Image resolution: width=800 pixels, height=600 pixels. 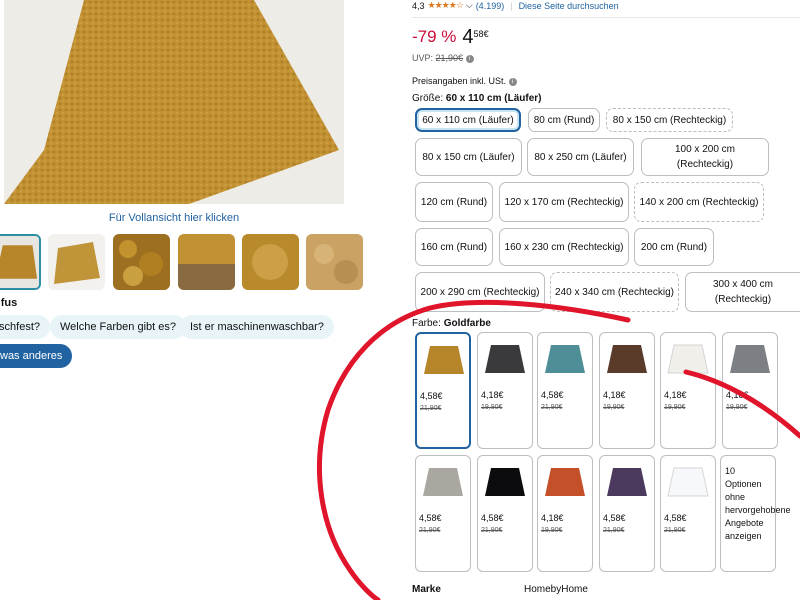 What do you see at coordinates (688, 390) in the screenshot?
I see `color-swatch-5: 4,18€ 19,90€` at bounding box center [688, 390].